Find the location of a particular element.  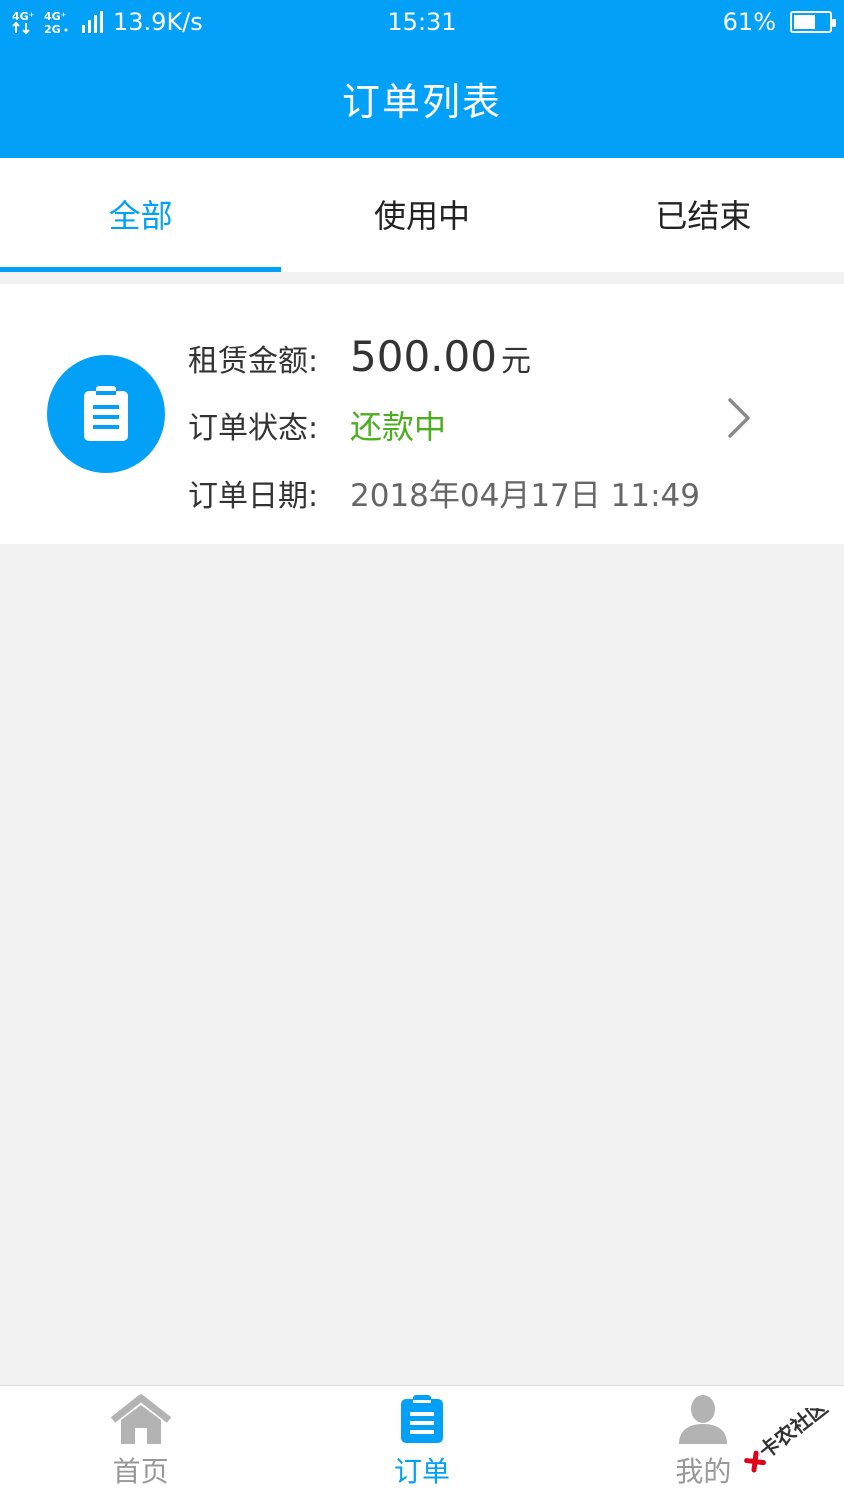

order-date-row: 订单日期: 2018年04月17日 11:49 is located at coordinates (444, 492).